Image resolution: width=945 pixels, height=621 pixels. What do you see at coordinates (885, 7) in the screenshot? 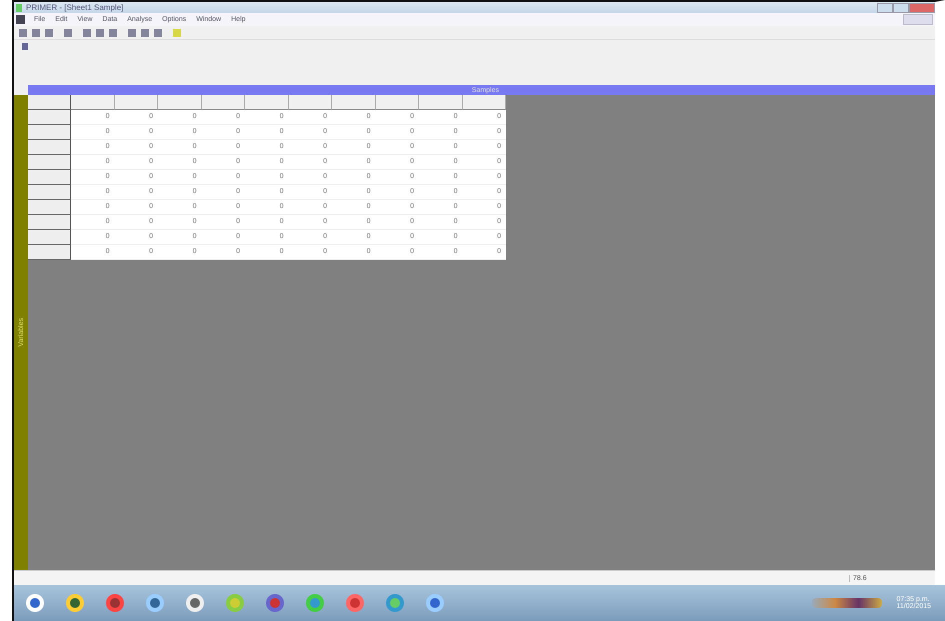
I see `minimize-button` at bounding box center [885, 7].